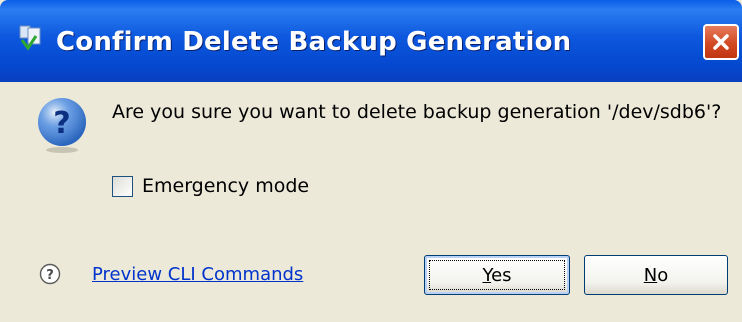 This screenshot has width=742, height=322. I want to click on close-button, so click(721, 42).